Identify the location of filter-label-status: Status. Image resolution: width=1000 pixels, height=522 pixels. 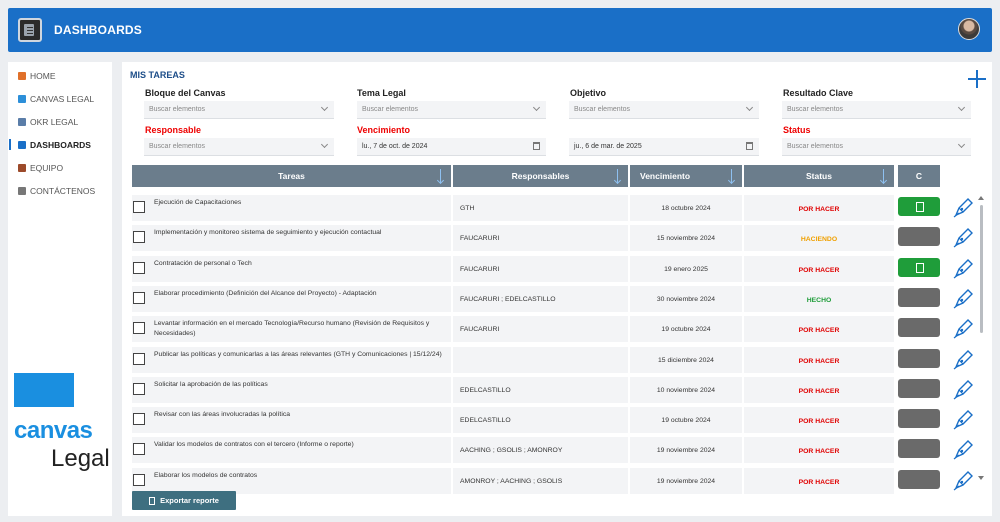
(797, 130).